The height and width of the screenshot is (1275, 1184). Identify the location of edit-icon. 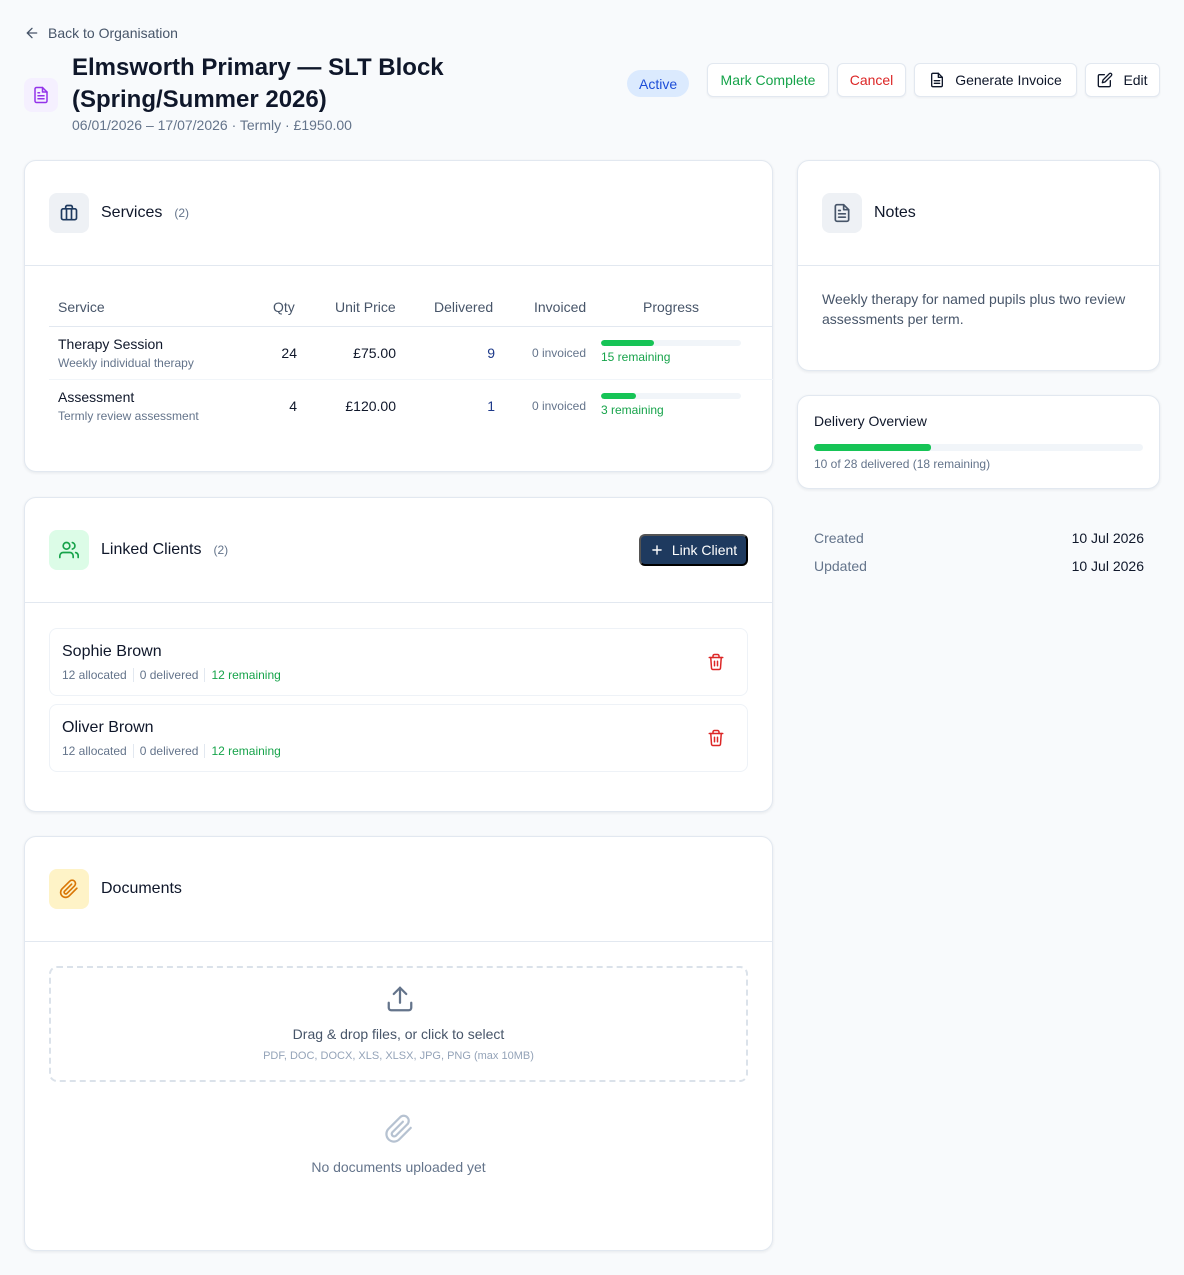
(1105, 80).